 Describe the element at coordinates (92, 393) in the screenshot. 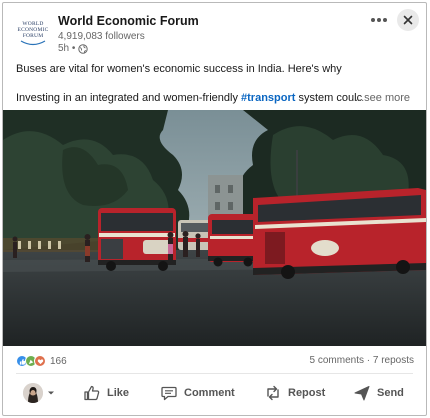

I see `thumbs-up-icon` at that location.